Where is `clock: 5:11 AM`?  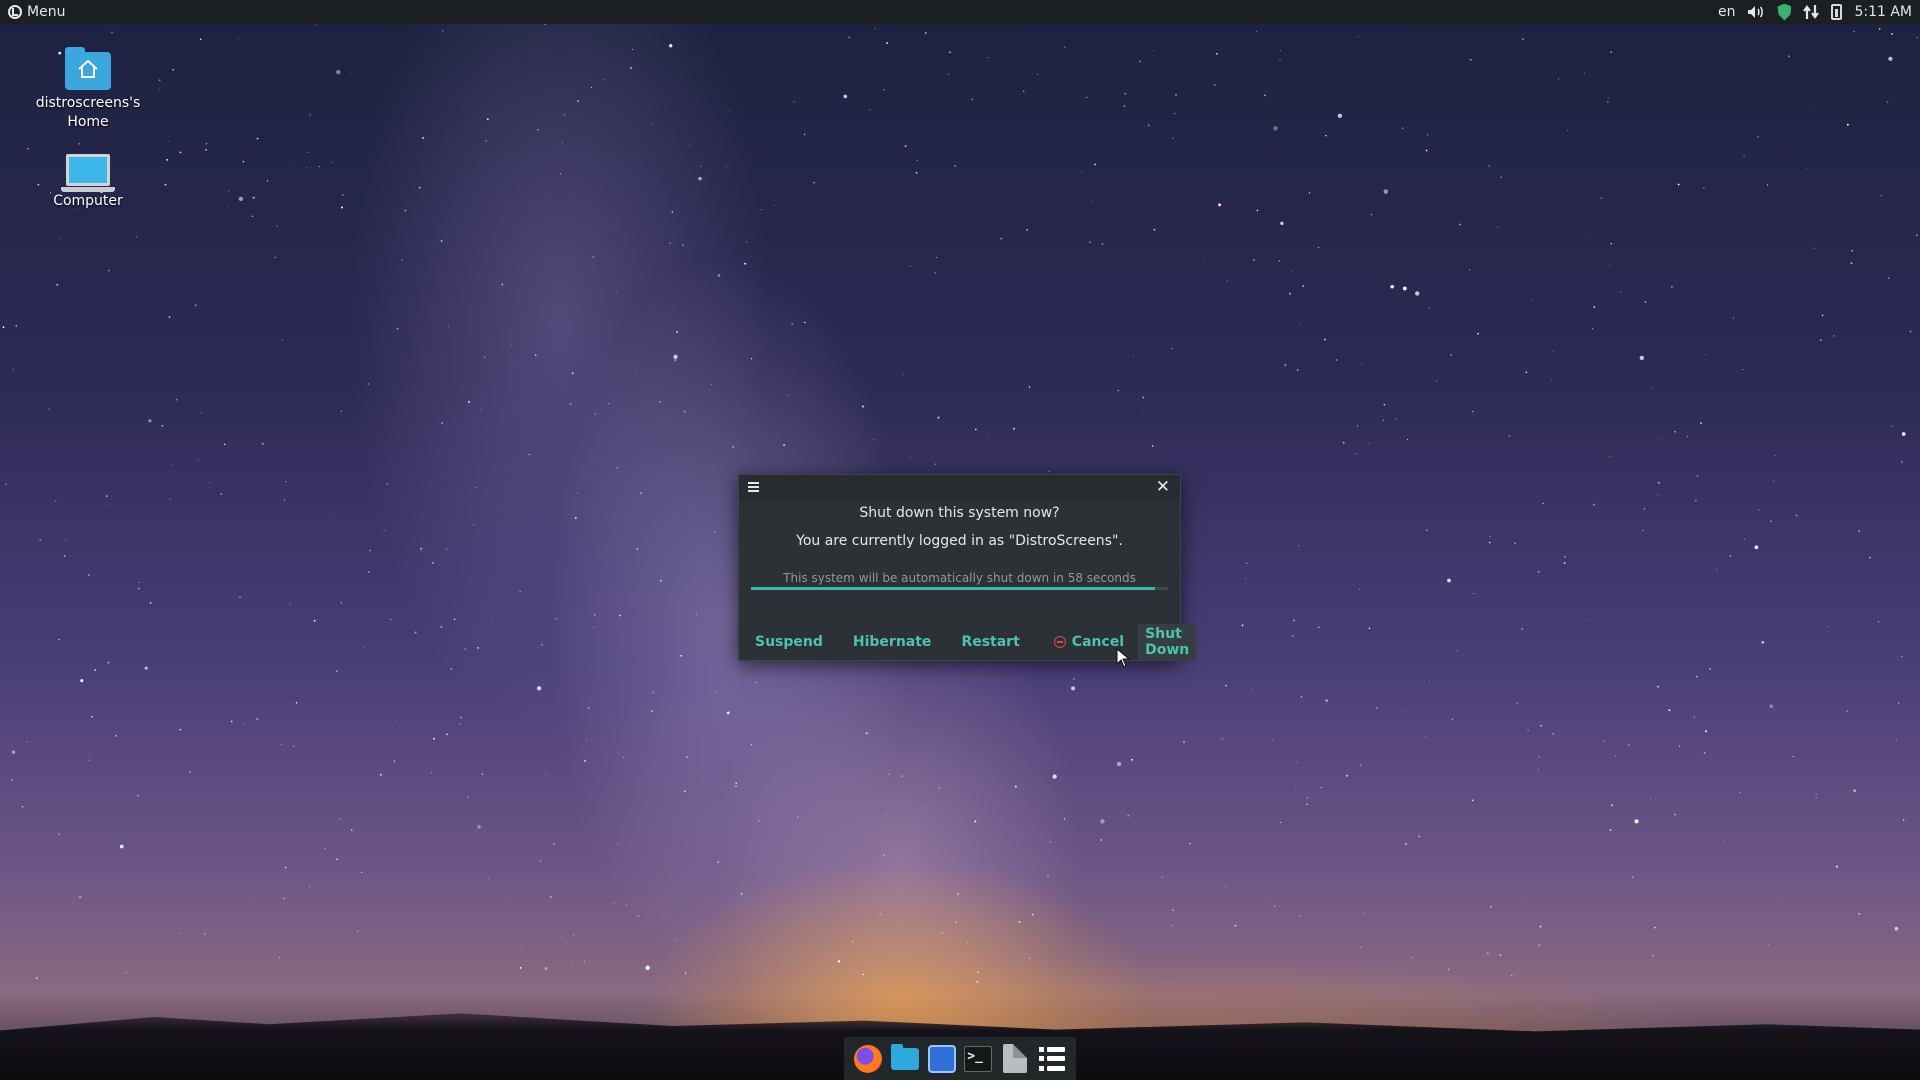 clock: 5:11 AM is located at coordinates (1883, 12).